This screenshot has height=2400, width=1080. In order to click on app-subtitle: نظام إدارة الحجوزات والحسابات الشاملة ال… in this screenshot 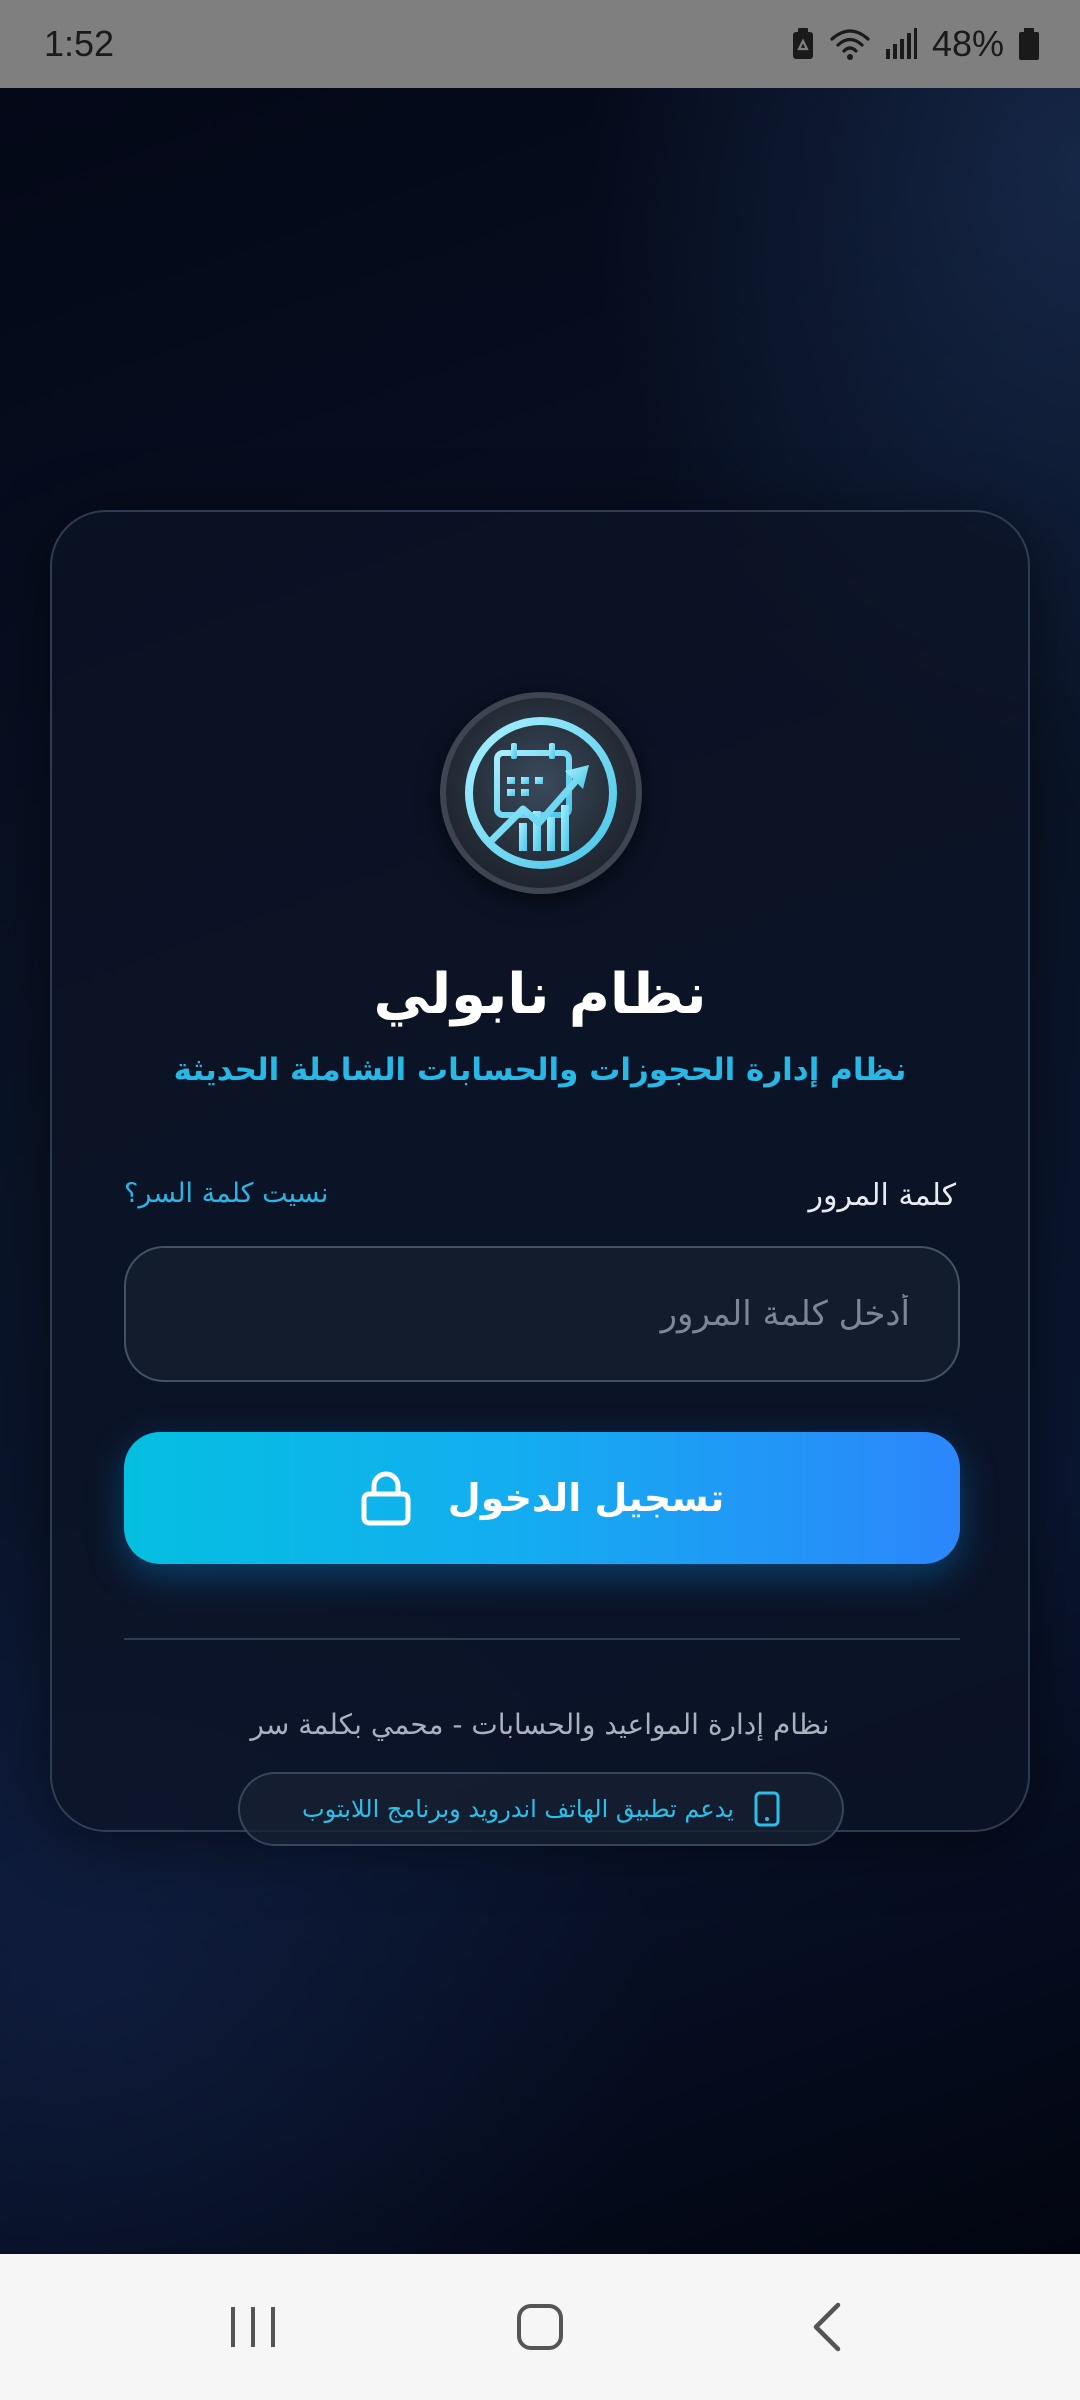, I will do `click(540, 1070)`.